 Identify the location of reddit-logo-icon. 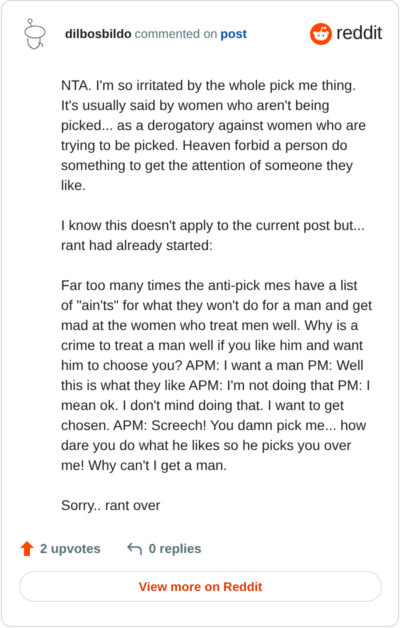
(321, 34).